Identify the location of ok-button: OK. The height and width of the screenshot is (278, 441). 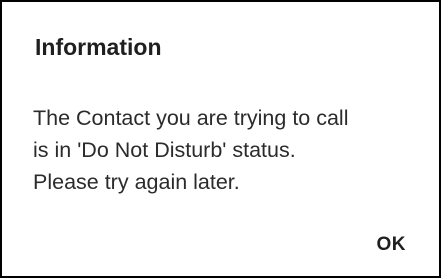
(392, 245).